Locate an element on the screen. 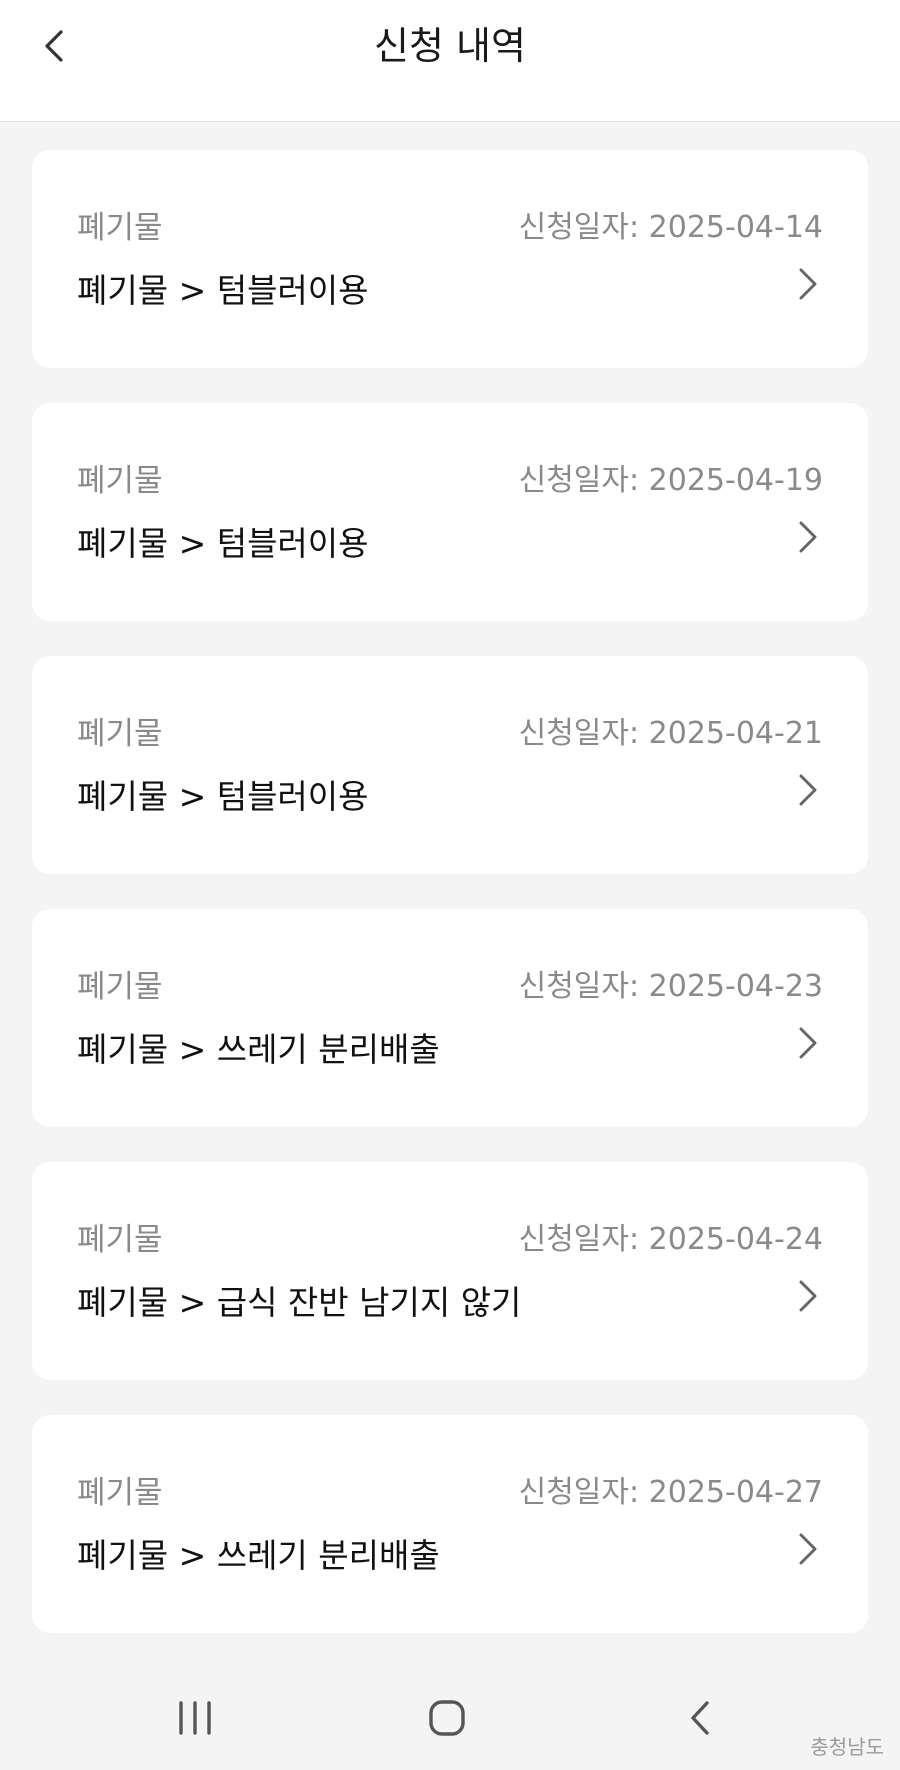 The image size is (900, 1770). home-icon is located at coordinates (447, 1718).